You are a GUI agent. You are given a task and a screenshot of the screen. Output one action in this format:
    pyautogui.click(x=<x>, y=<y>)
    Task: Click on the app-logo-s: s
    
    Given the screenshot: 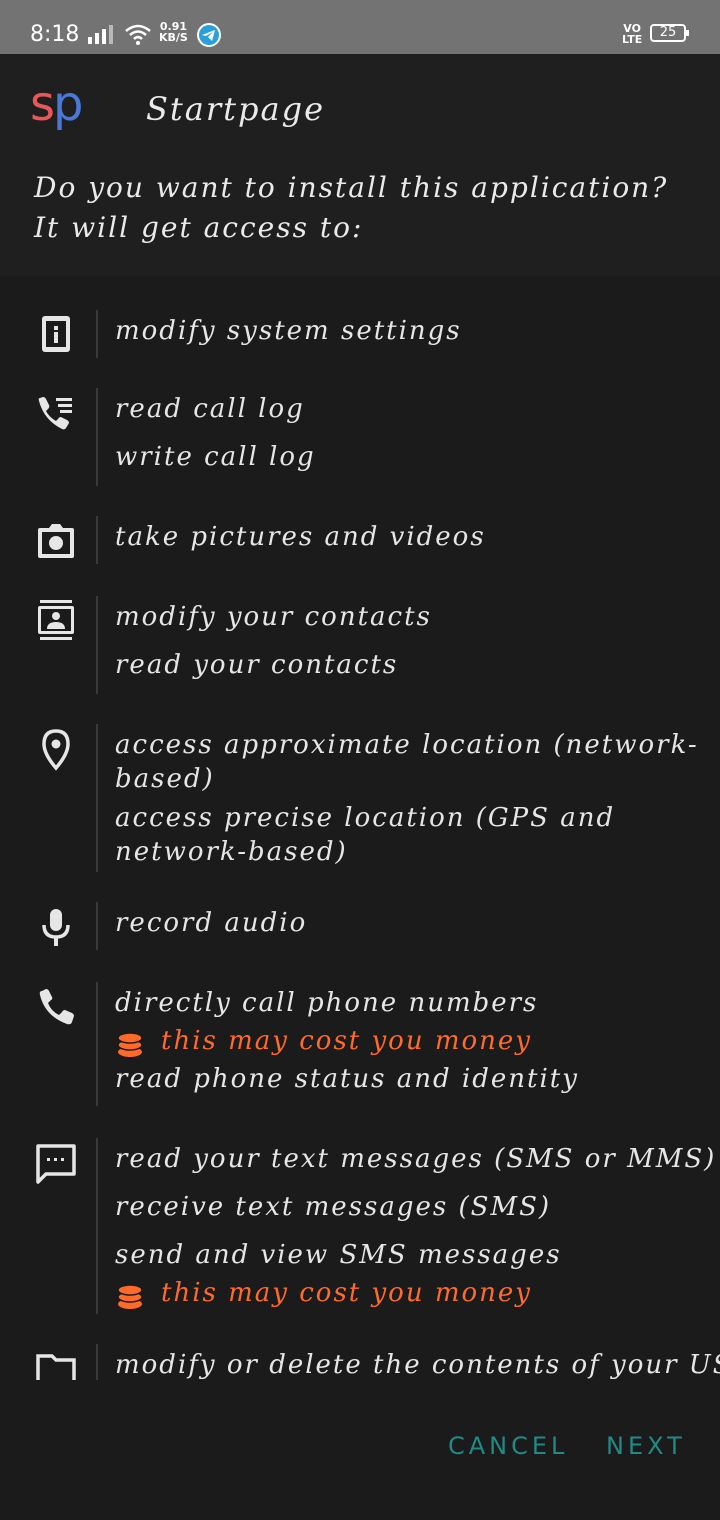 What is the action you would take?
    pyautogui.click(x=42, y=104)
    